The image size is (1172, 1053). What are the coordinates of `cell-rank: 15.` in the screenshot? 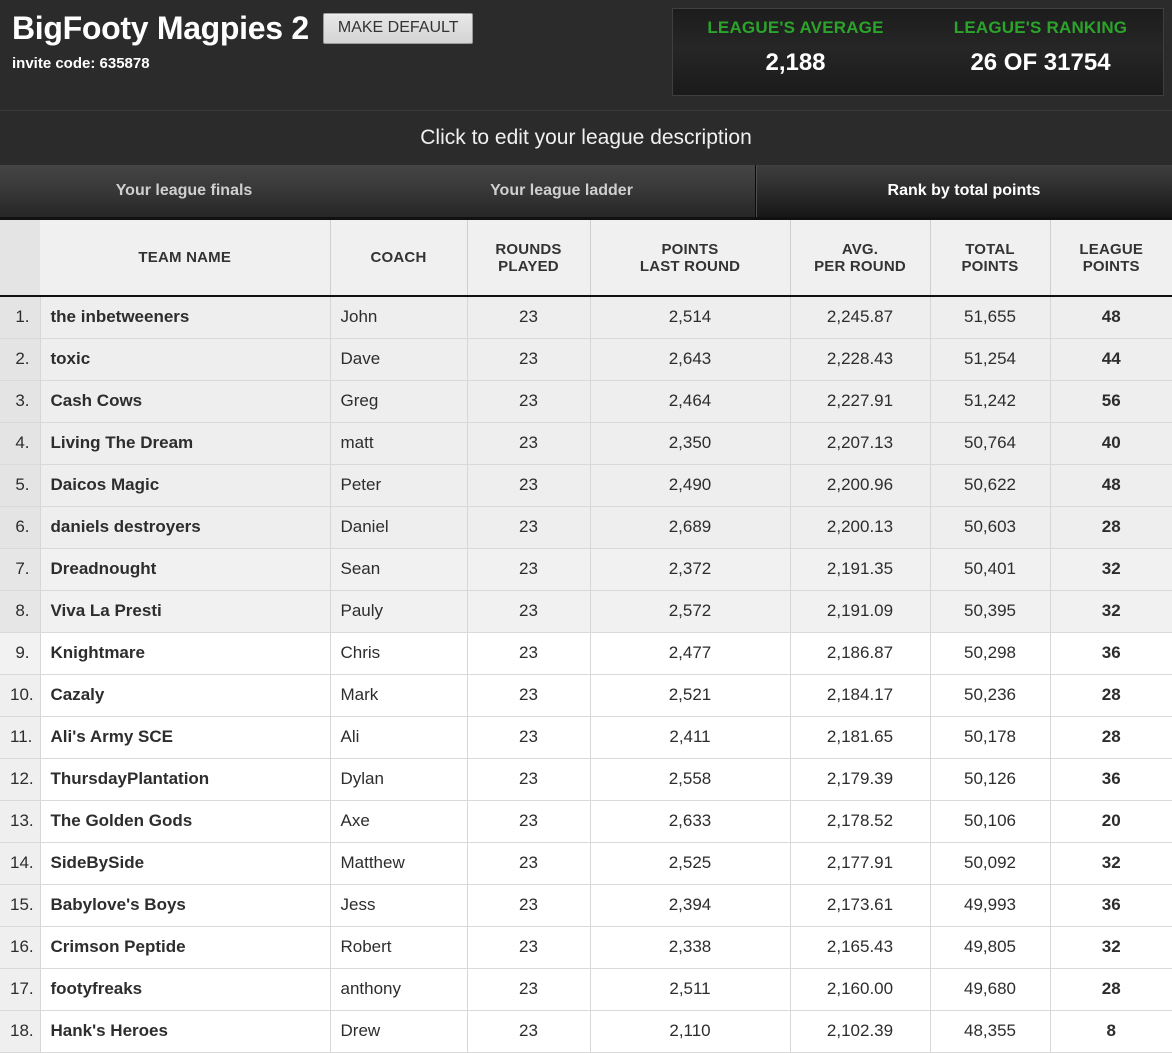 It's located at (20, 905).